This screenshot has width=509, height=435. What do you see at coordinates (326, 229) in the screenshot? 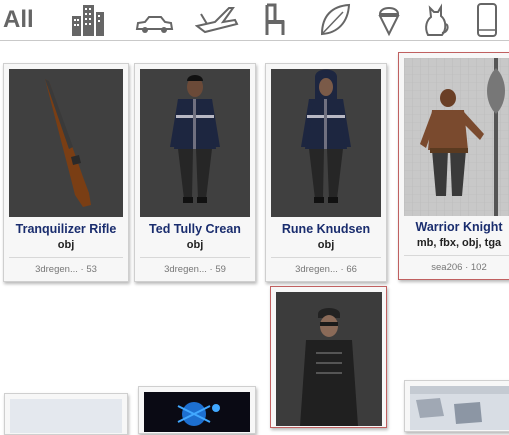
I see `model-title: Rune Knudsen` at bounding box center [326, 229].